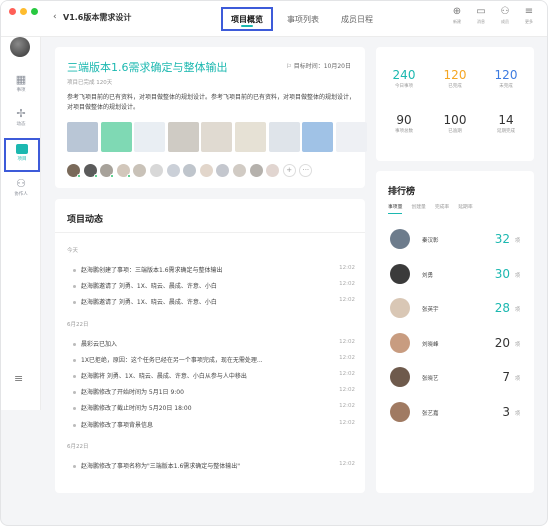  What do you see at coordinates (400, 273) in the screenshot?
I see `avatar` at bounding box center [400, 273].